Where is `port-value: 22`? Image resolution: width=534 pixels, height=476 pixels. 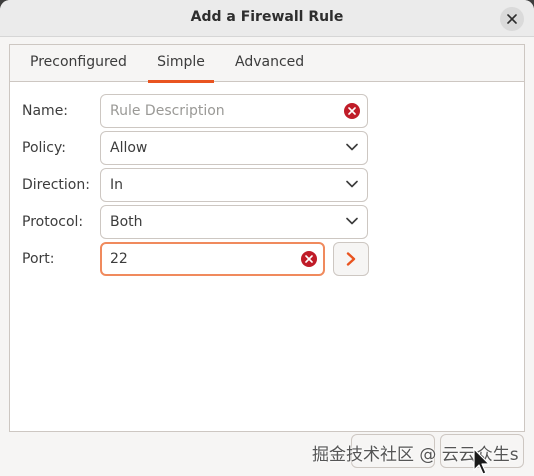
port-value: 22 is located at coordinates (119, 259).